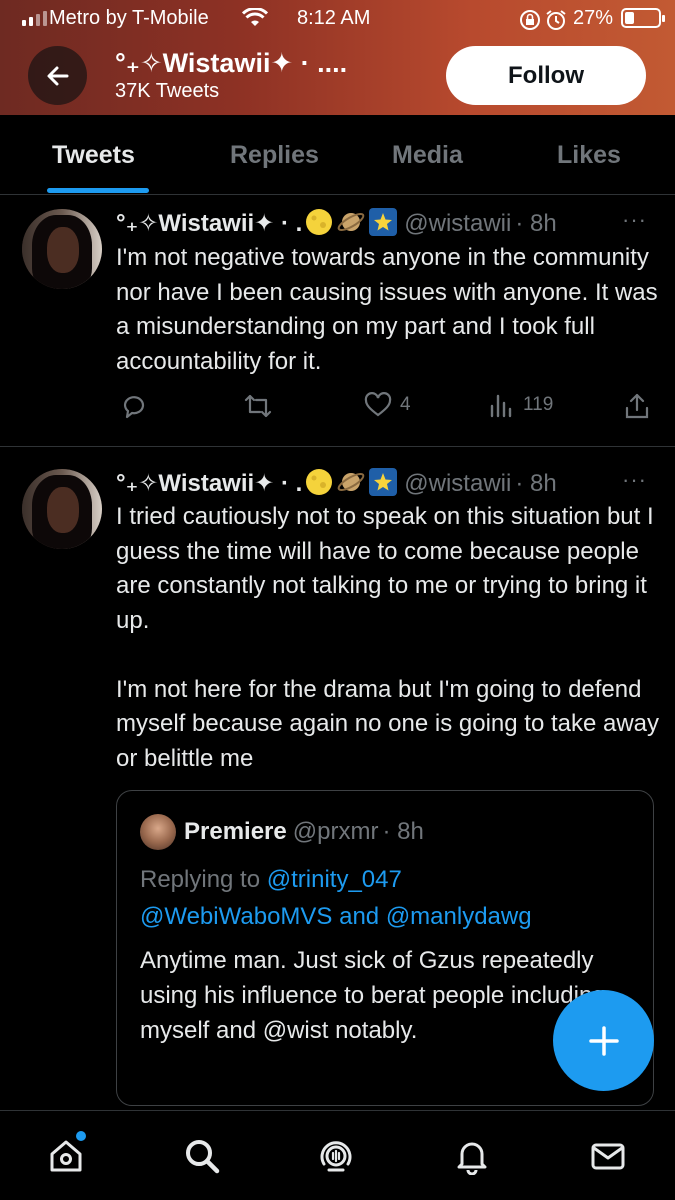  Describe the element at coordinates (236, 916) in the screenshot. I see `mention-link: @WebiWaboMVS` at that location.